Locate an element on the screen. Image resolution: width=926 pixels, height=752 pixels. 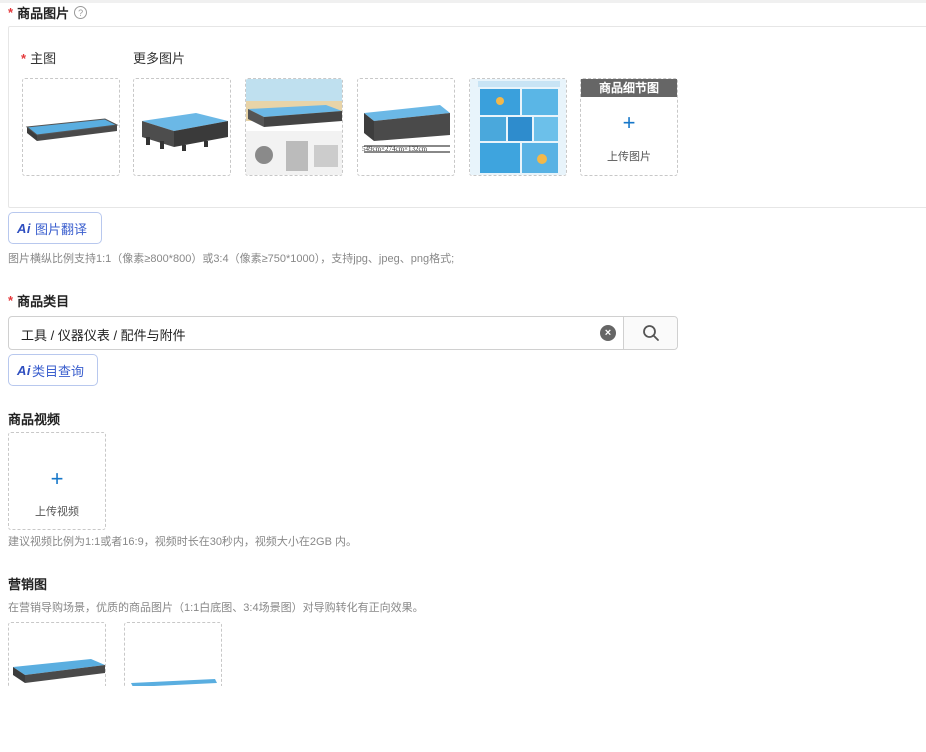
video-upload: + 上传视频 is located at coordinates (57, 481).